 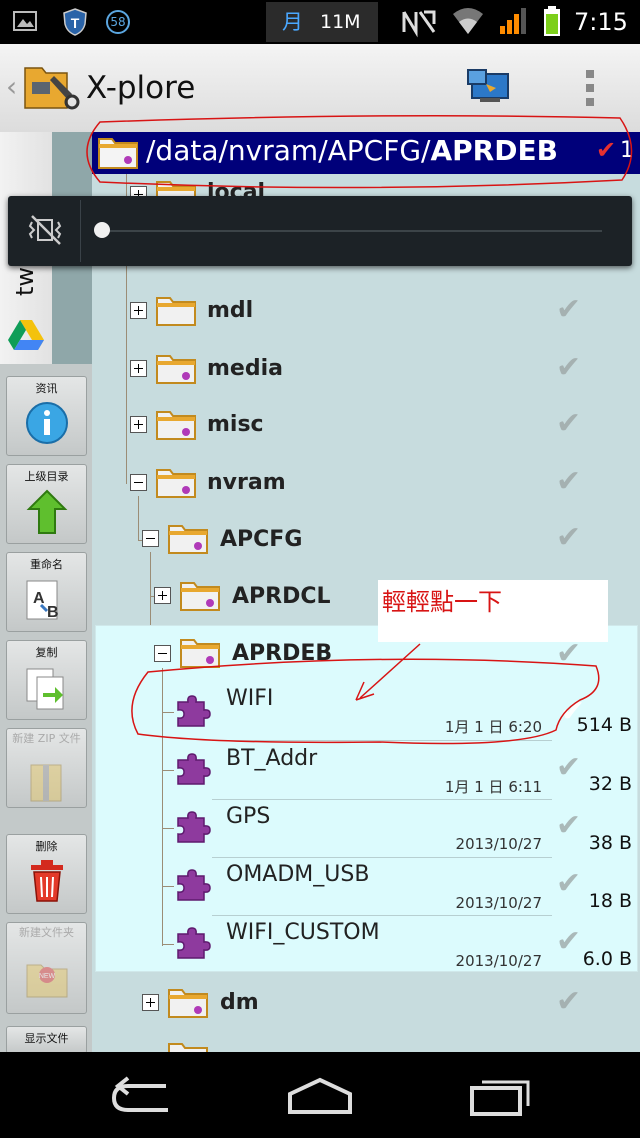 What do you see at coordinates (46, 932) in the screenshot?
I see `new-folder-label: 新建文件夹` at bounding box center [46, 932].